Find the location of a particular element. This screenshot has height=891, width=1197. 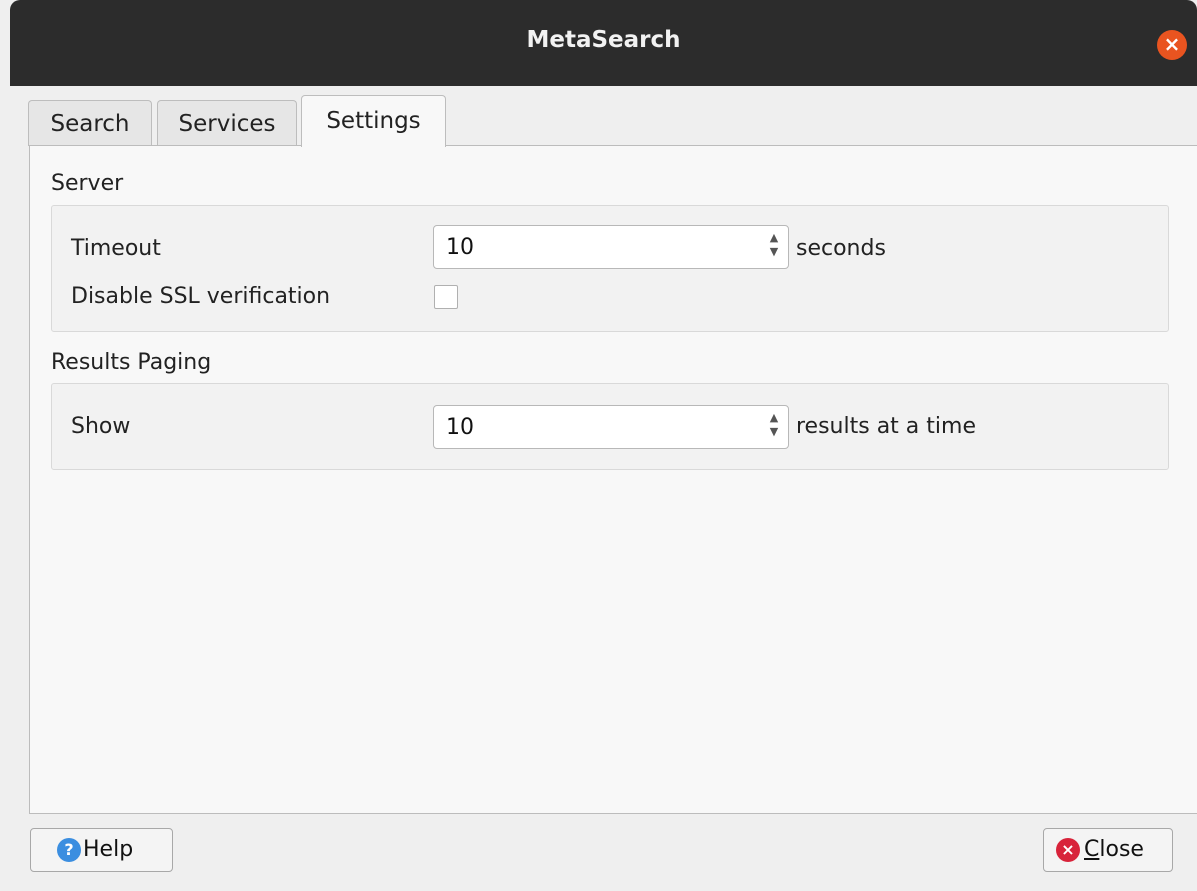

close-button: × Close is located at coordinates (1108, 850).